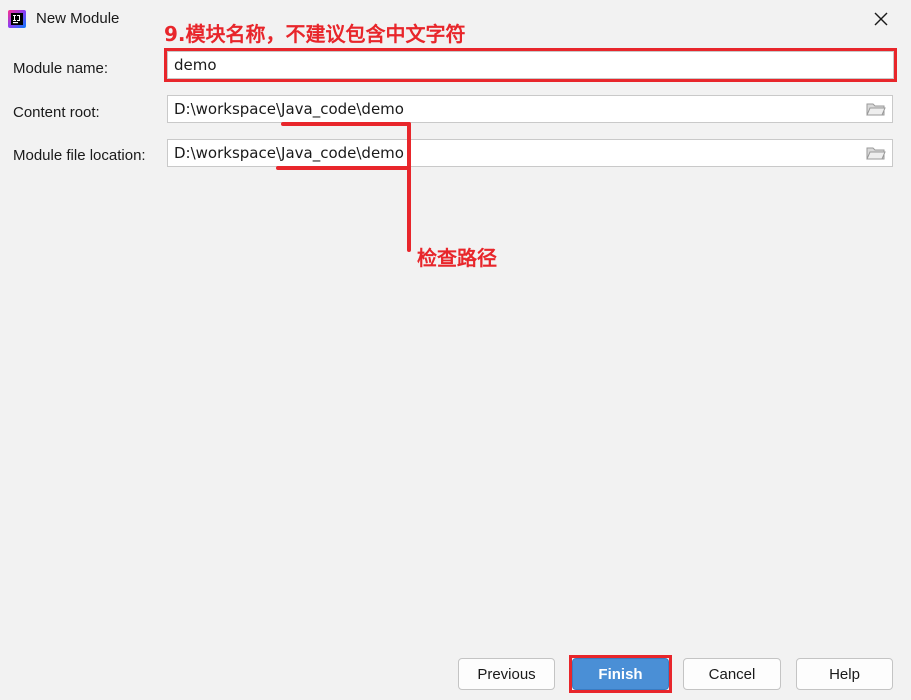 The width and height of the screenshot is (911, 700). What do you see at coordinates (79, 155) in the screenshot?
I see `module-file-location-label: Module file location:` at bounding box center [79, 155].